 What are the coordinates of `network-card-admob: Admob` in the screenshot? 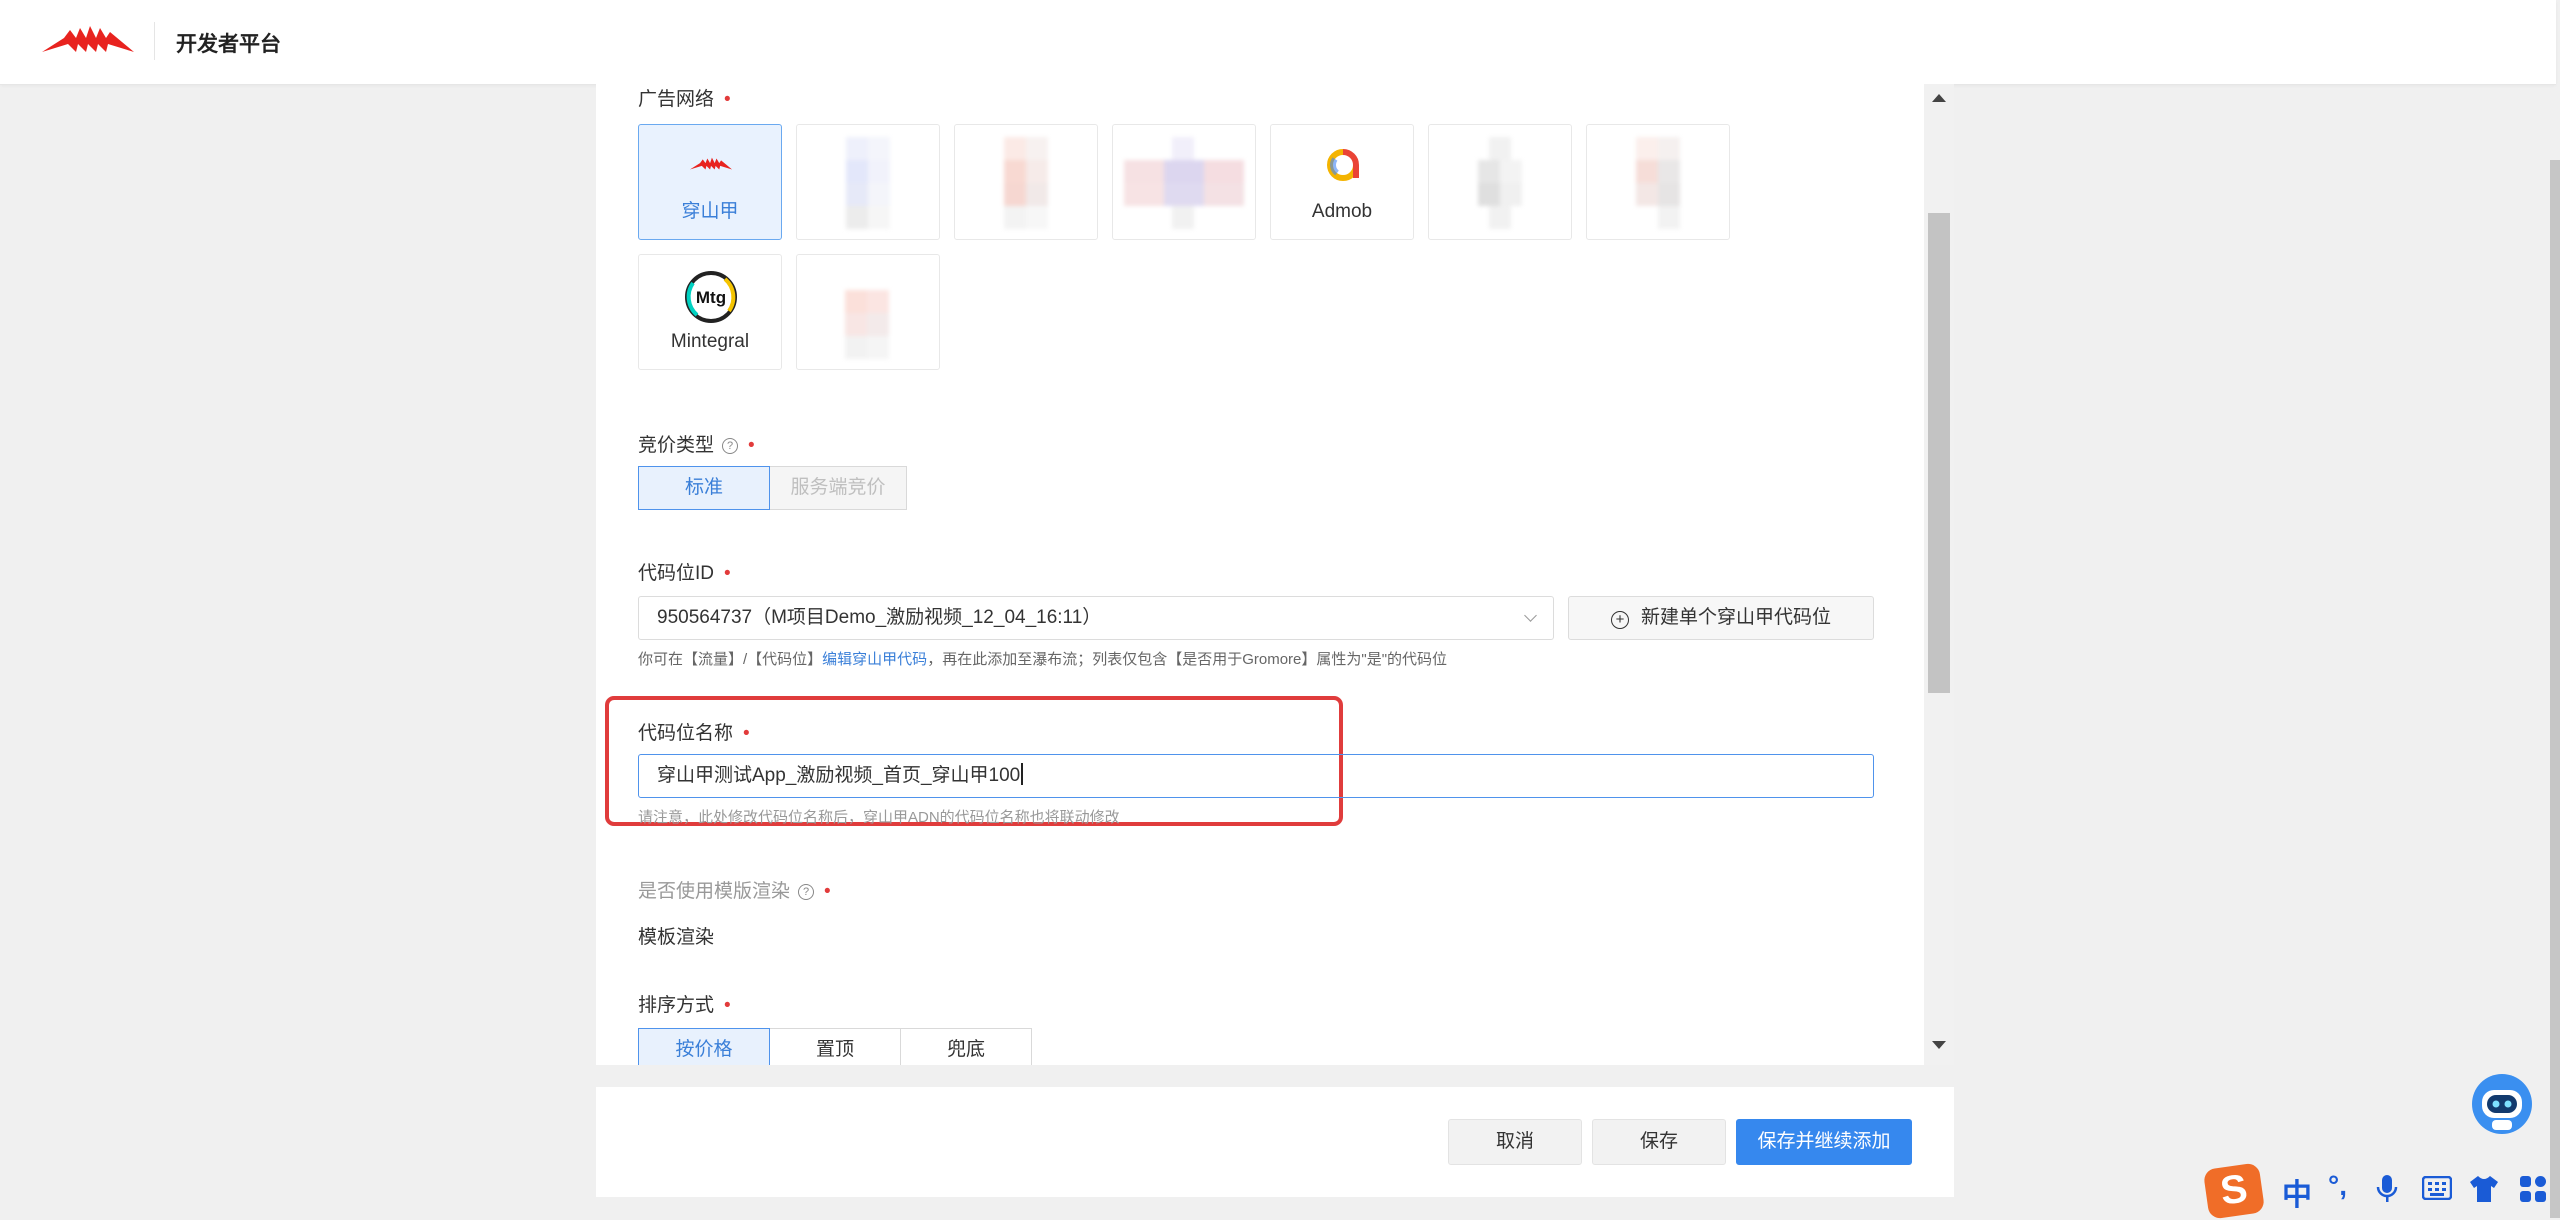 It's located at (1342, 182).